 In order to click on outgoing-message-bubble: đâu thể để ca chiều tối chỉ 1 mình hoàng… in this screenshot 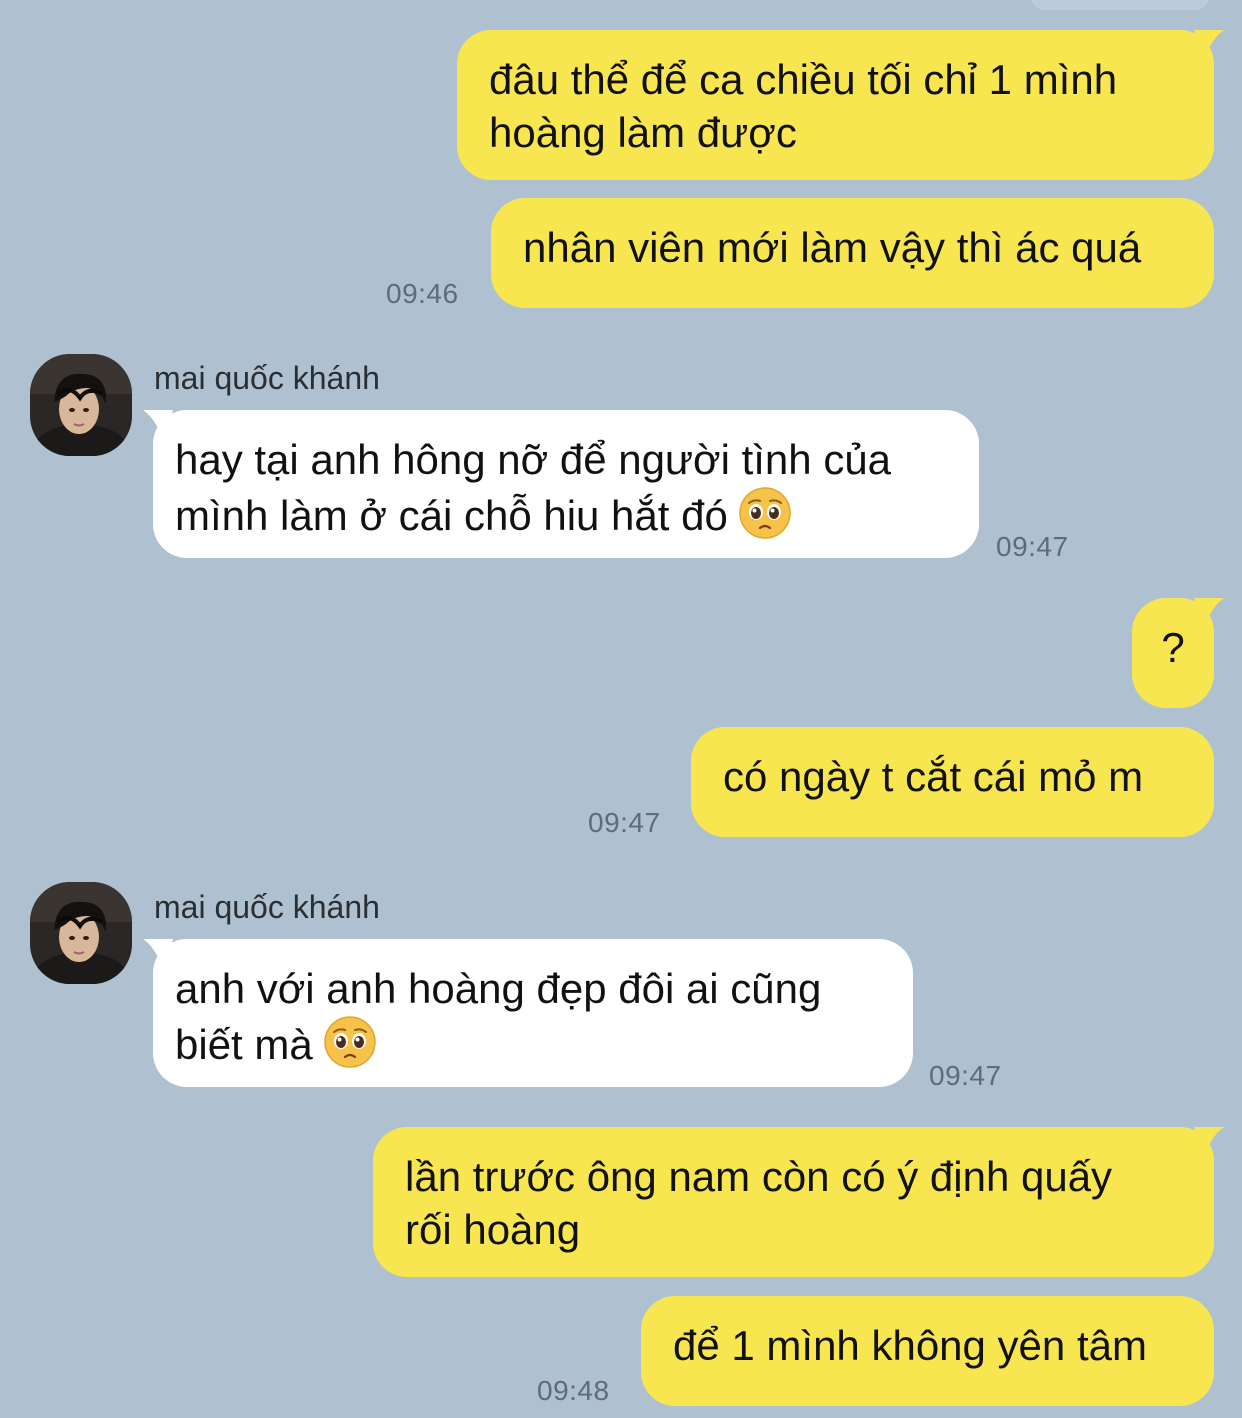, I will do `click(840, 105)`.